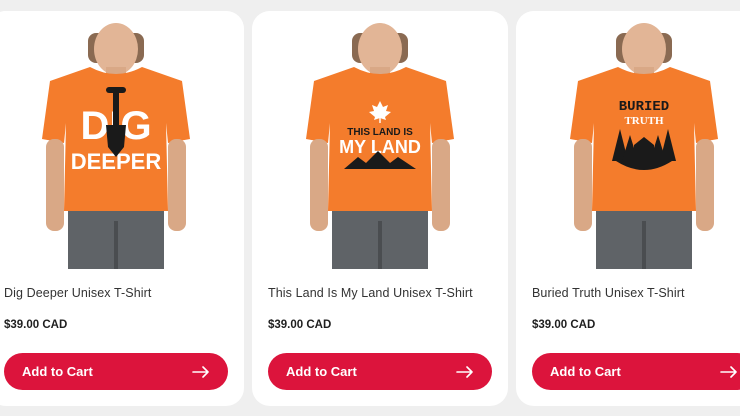  I want to click on product-title: Dig Deeper Unisex T-Shirt, so click(77, 293).